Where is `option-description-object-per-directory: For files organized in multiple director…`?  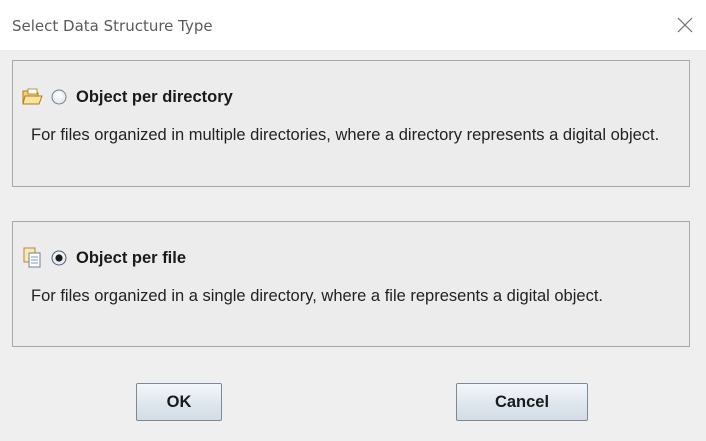
option-description-object-per-directory: For files organized in multiple director… is located at coordinates (345, 135).